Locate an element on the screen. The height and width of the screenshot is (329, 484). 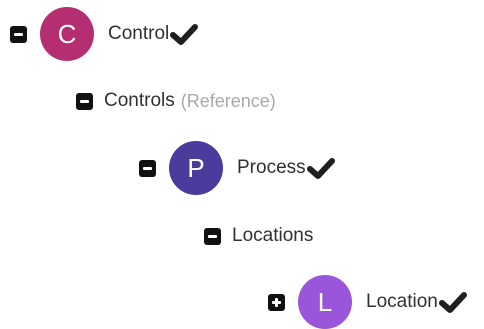
tree-node-control: C Control is located at coordinates (104, 34).